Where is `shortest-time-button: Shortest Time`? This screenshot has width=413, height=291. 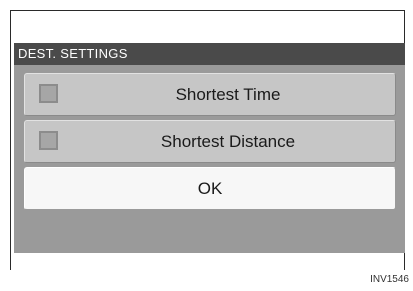
shortest-time-button: Shortest Time is located at coordinates (210, 94).